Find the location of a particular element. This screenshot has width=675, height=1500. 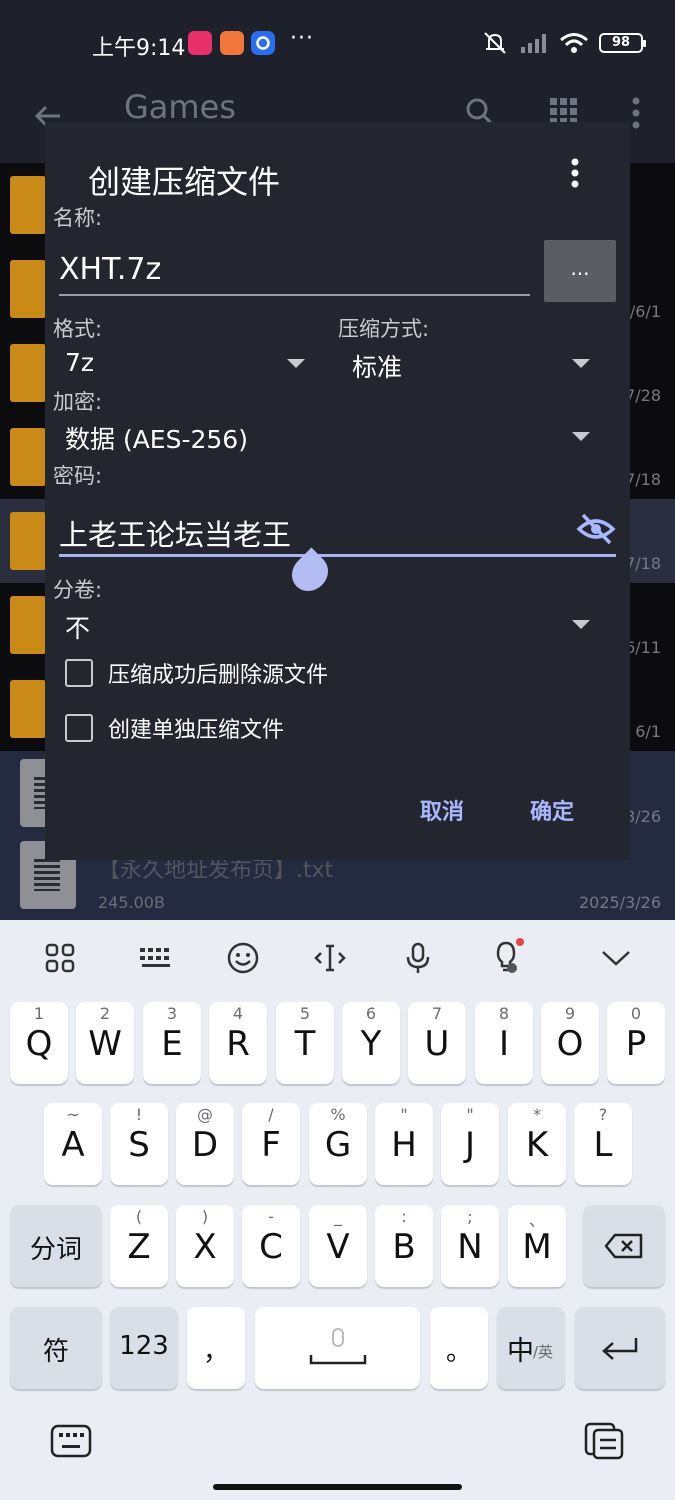

format-select: 7z is located at coordinates (79, 362).